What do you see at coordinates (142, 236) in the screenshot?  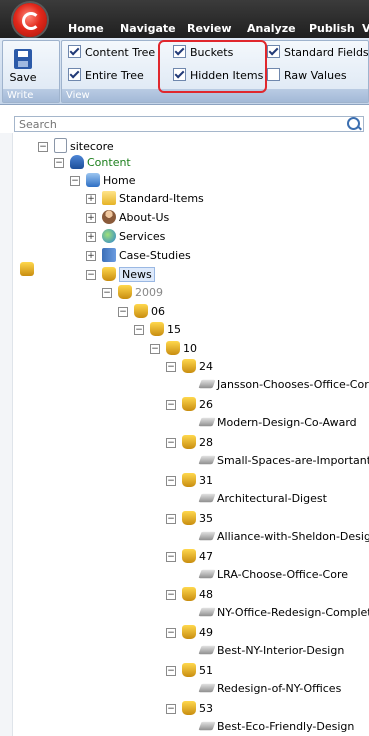 I see `tree-node-label: Services` at bounding box center [142, 236].